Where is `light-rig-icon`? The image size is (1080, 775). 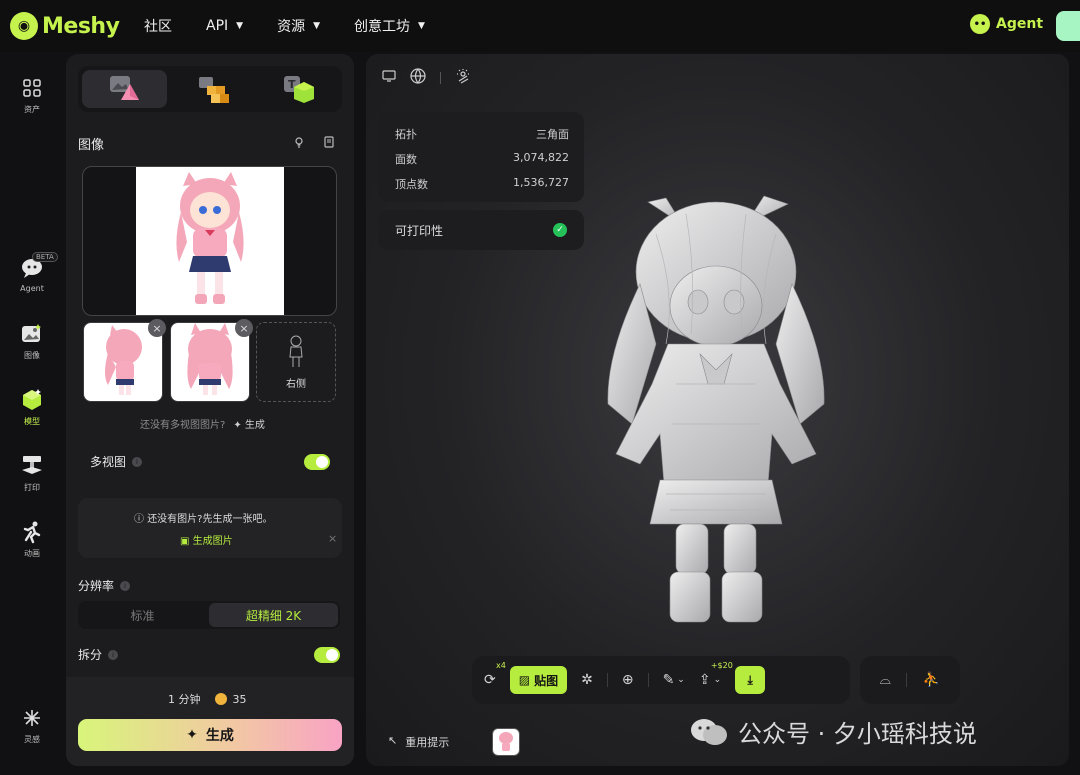
light-rig-icon is located at coordinates (463, 78).